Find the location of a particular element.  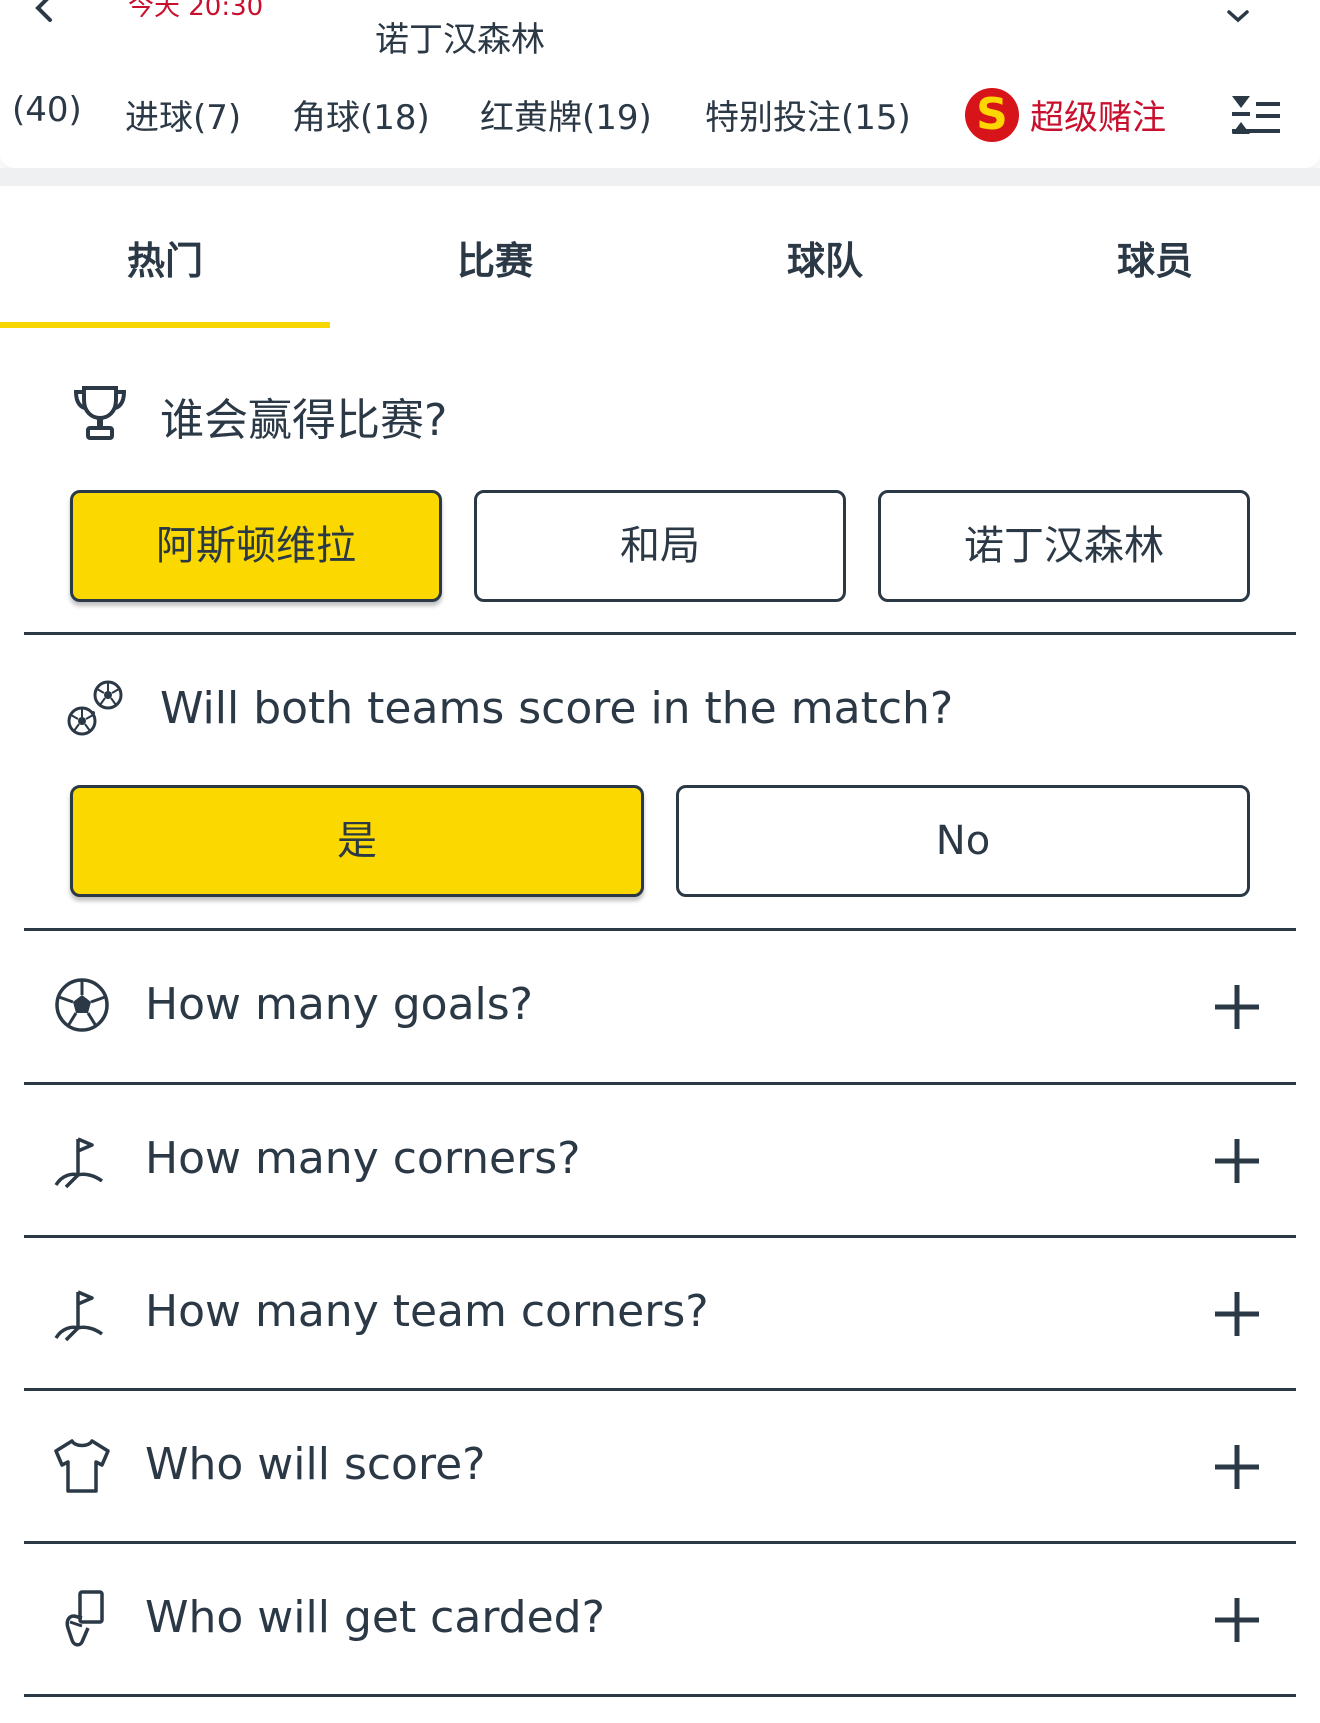

market-tab: (40) is located at coordinates (47, 110).